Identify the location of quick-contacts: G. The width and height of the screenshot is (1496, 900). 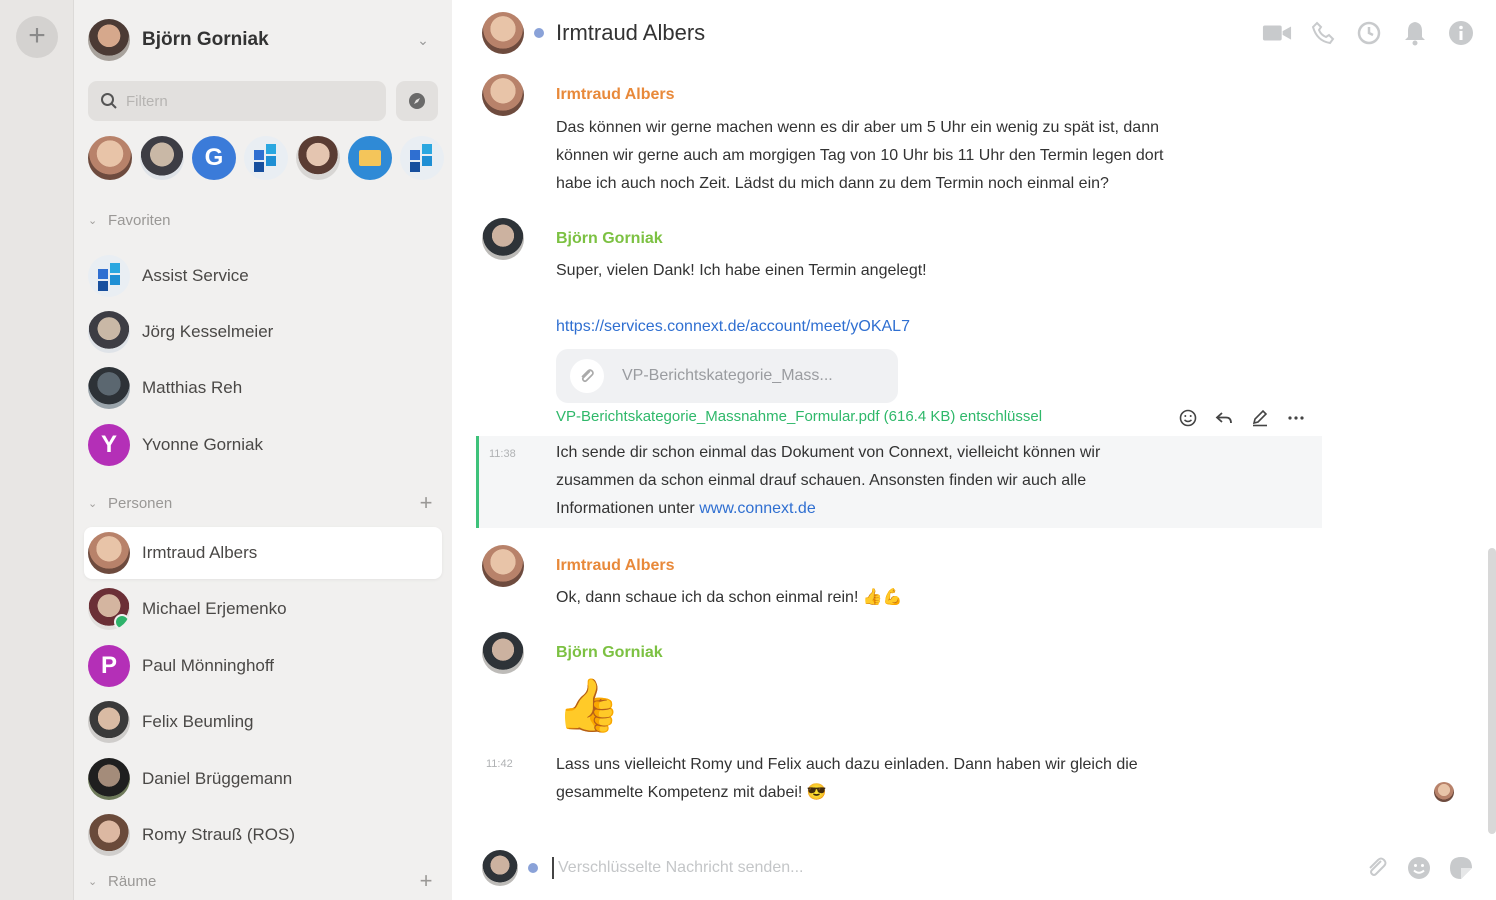
(266, 158).